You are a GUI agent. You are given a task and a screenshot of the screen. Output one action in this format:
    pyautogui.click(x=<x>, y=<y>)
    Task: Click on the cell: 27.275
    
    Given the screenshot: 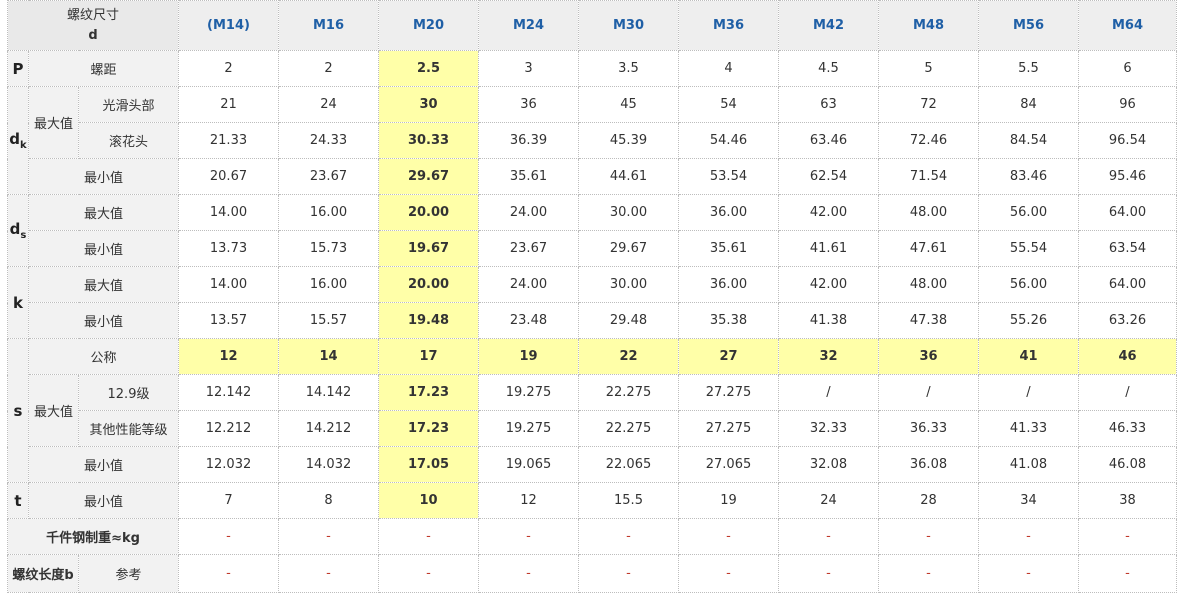 What is the action you would take?
    pyautogui.click(x=728, y=428)
    